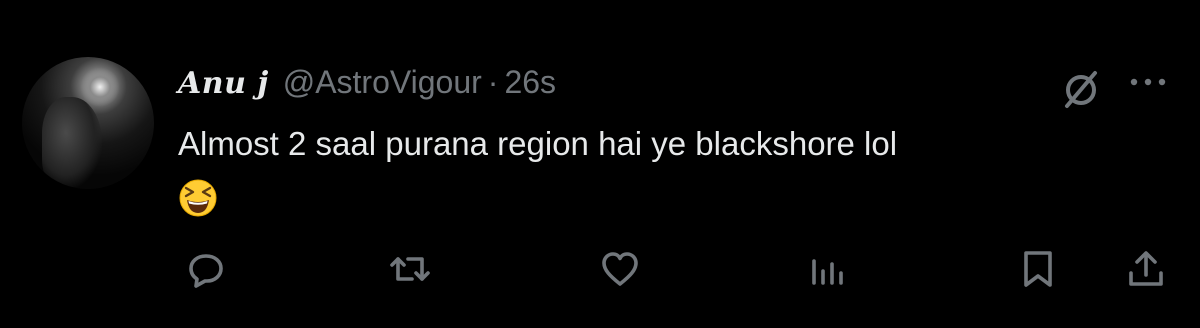 The height and width of the screenshot is (328, 1200). Describe the element at coordinates (206, 269) in the screenshot. I see `reply-icon` at that location.